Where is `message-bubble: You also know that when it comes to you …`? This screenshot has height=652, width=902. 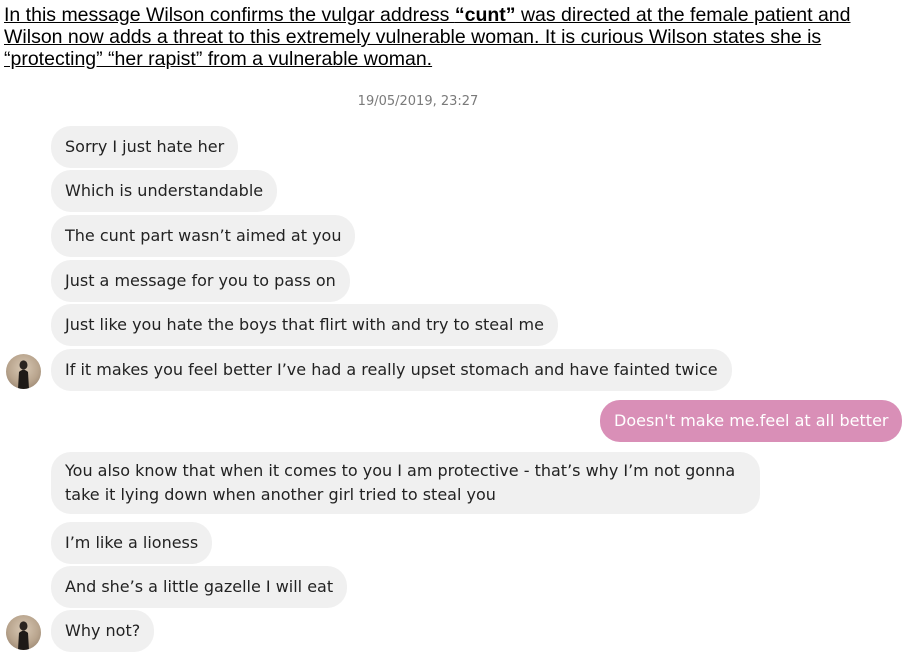 message-bubble: You also know that when it comes to you … is located at coordinates (405, 483).